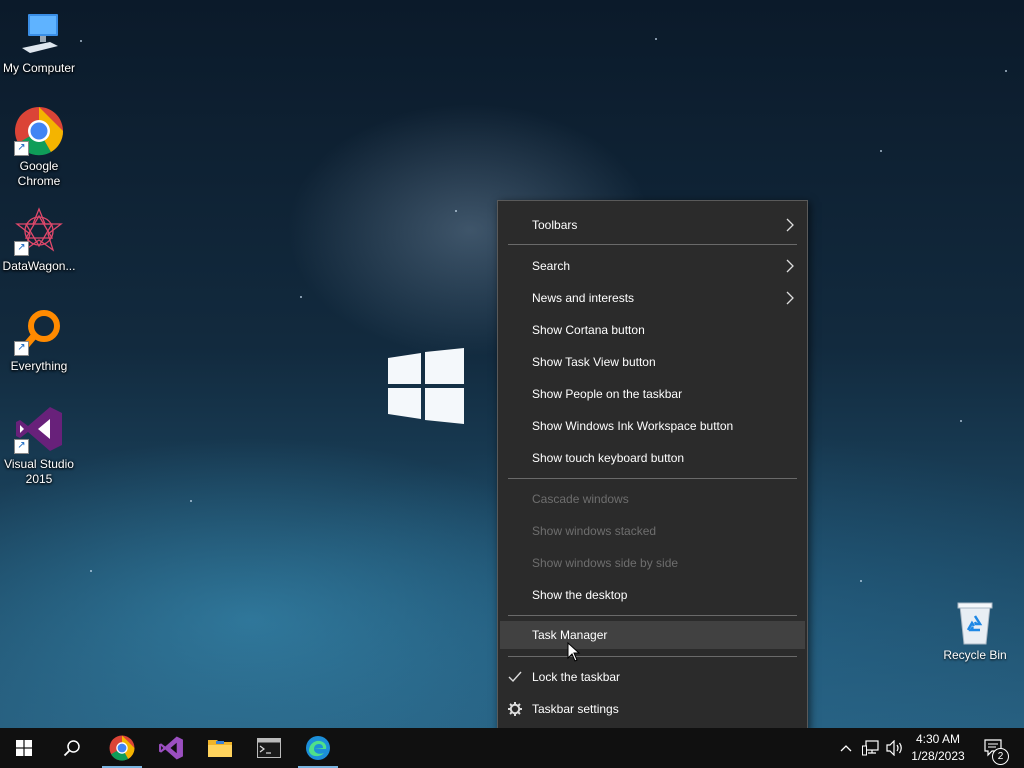 The width and height of the screenshot is (1024, 768). Describe the element at coordinates (975, 655) in the screenshot. I see `desktop-icon-label: Recycle Bin` at that location.